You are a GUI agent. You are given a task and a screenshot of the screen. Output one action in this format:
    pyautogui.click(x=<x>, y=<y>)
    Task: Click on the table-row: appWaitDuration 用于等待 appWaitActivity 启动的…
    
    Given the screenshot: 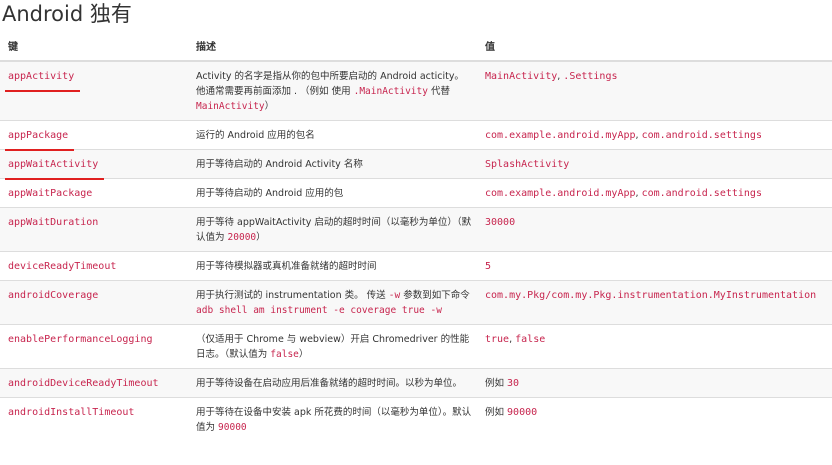 What is the action you would take?
    pyautogui.click(x=416, y=229)
    